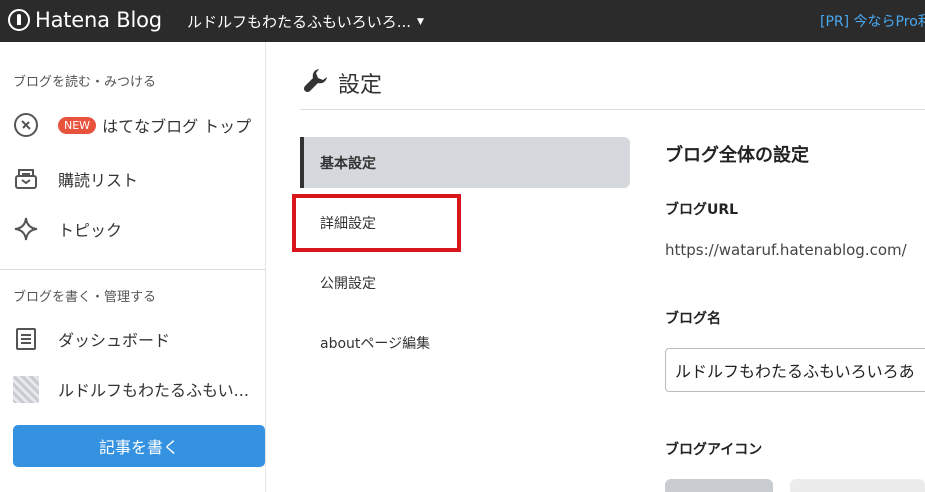  What do you see at coordinates (465, 162) in the screenshot?
I see `nav-basic-settings: 基本設定` at bounding box center [465, 162].